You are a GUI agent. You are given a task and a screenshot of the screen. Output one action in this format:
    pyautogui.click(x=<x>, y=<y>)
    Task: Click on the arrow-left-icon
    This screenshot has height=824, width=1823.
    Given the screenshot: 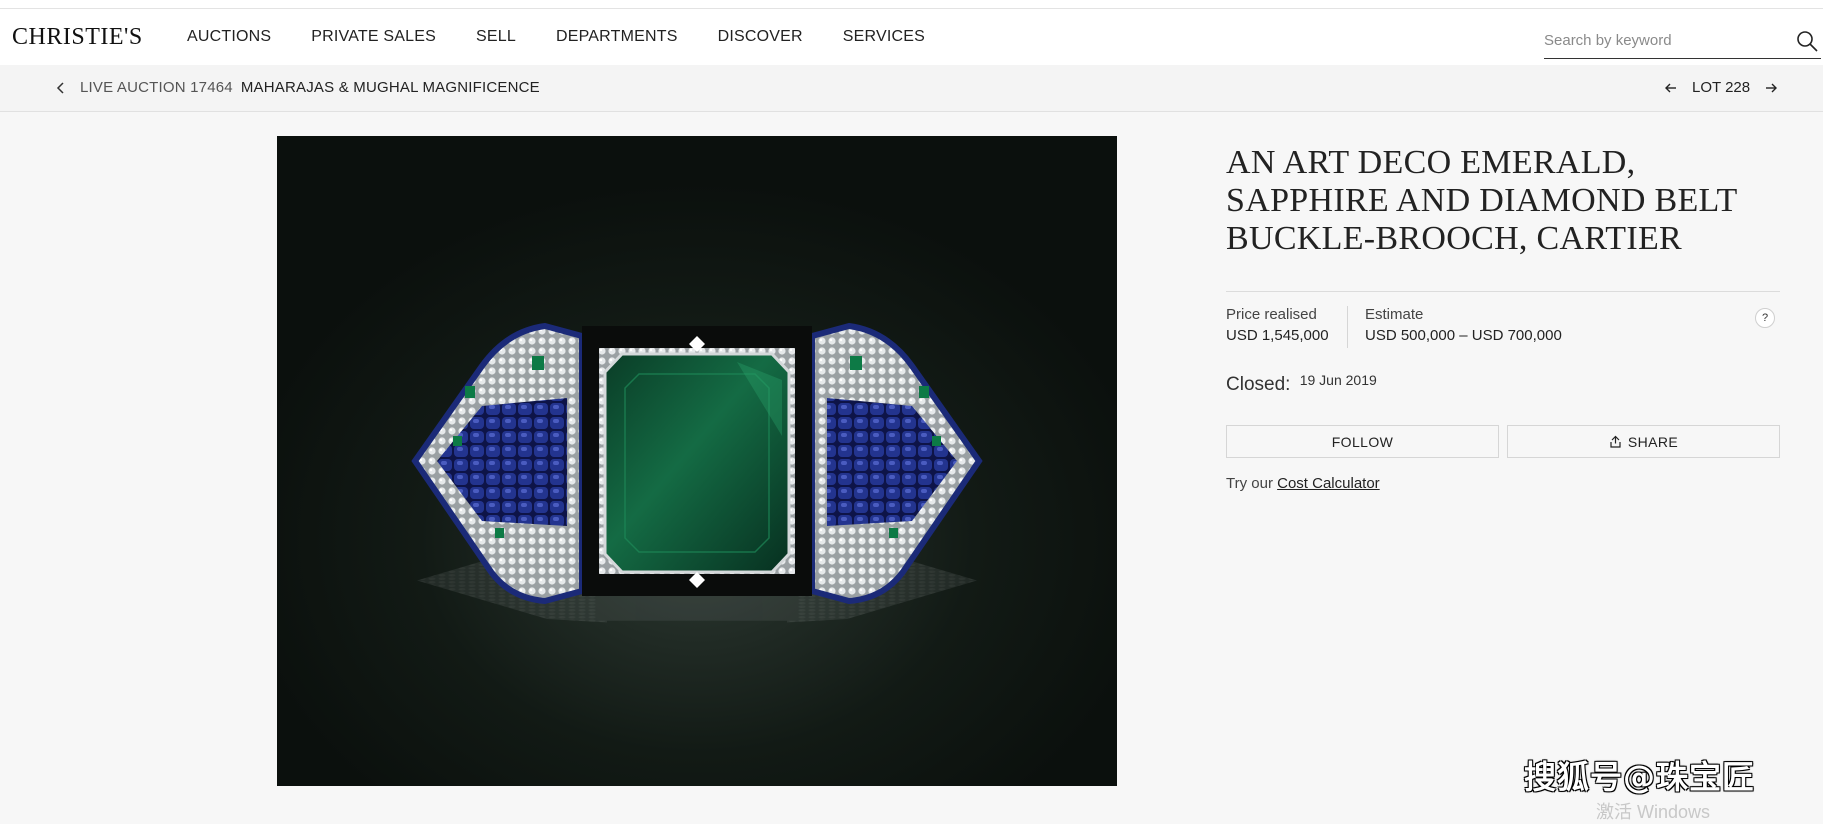 What is the action you would take?
    pyautogui.click(x=1671, y=88)
    